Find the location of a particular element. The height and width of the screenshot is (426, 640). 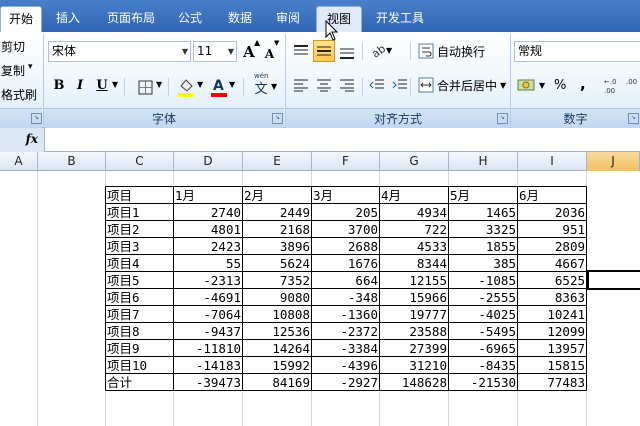

table-cell: 12155 is located at coordinates (414, 280).